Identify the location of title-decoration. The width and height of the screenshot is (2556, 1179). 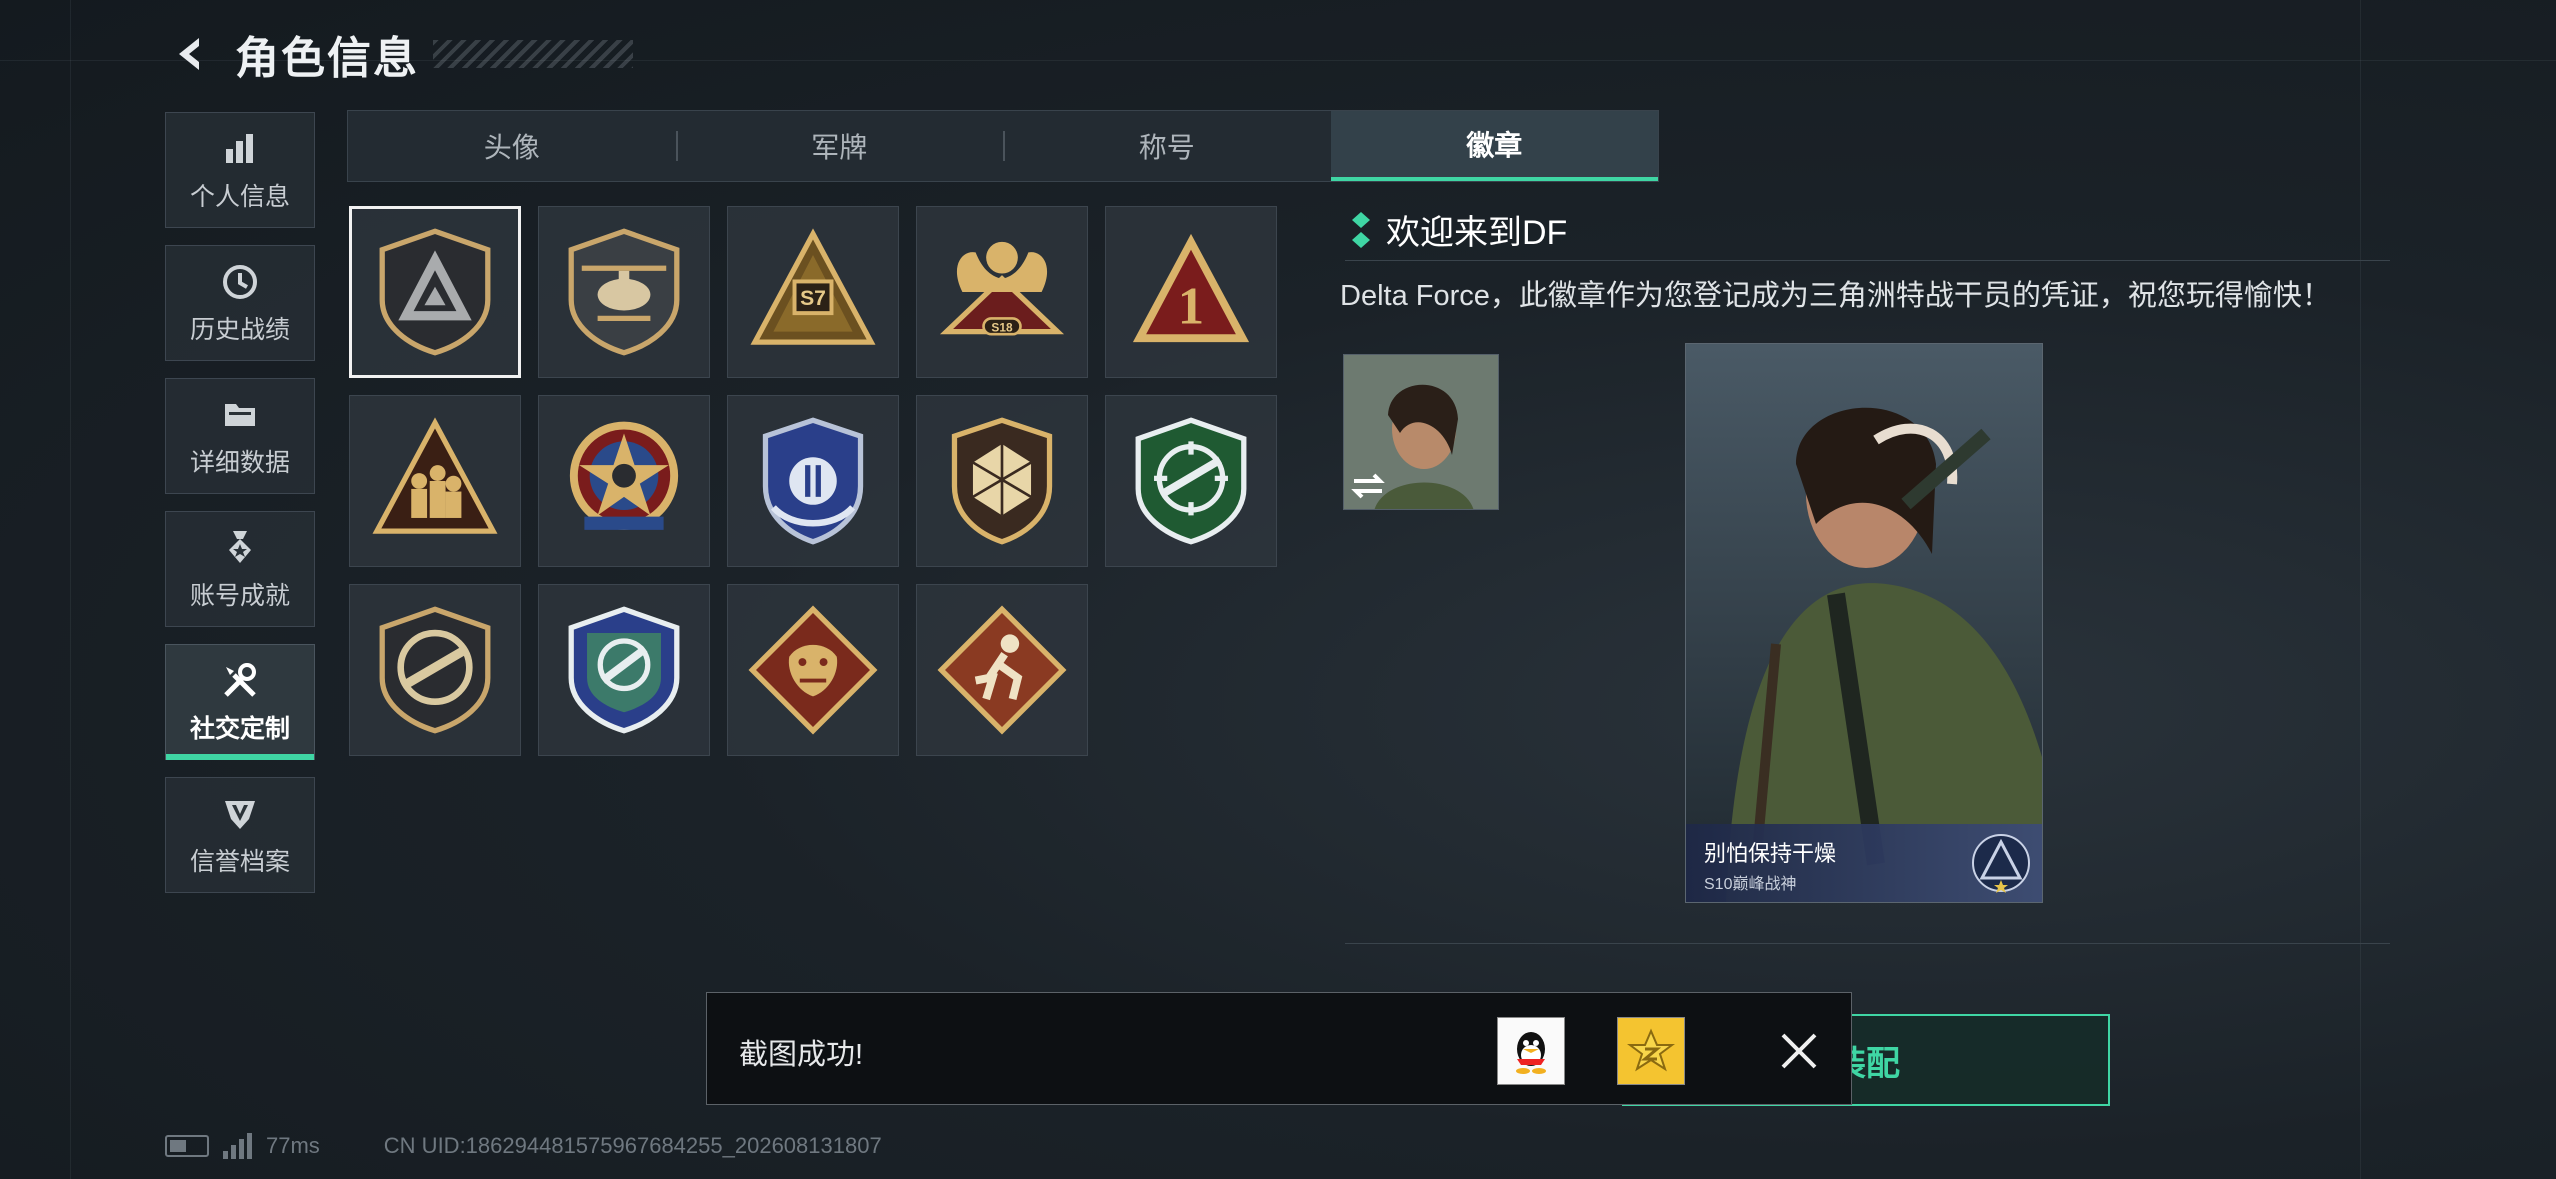
(533, 54).